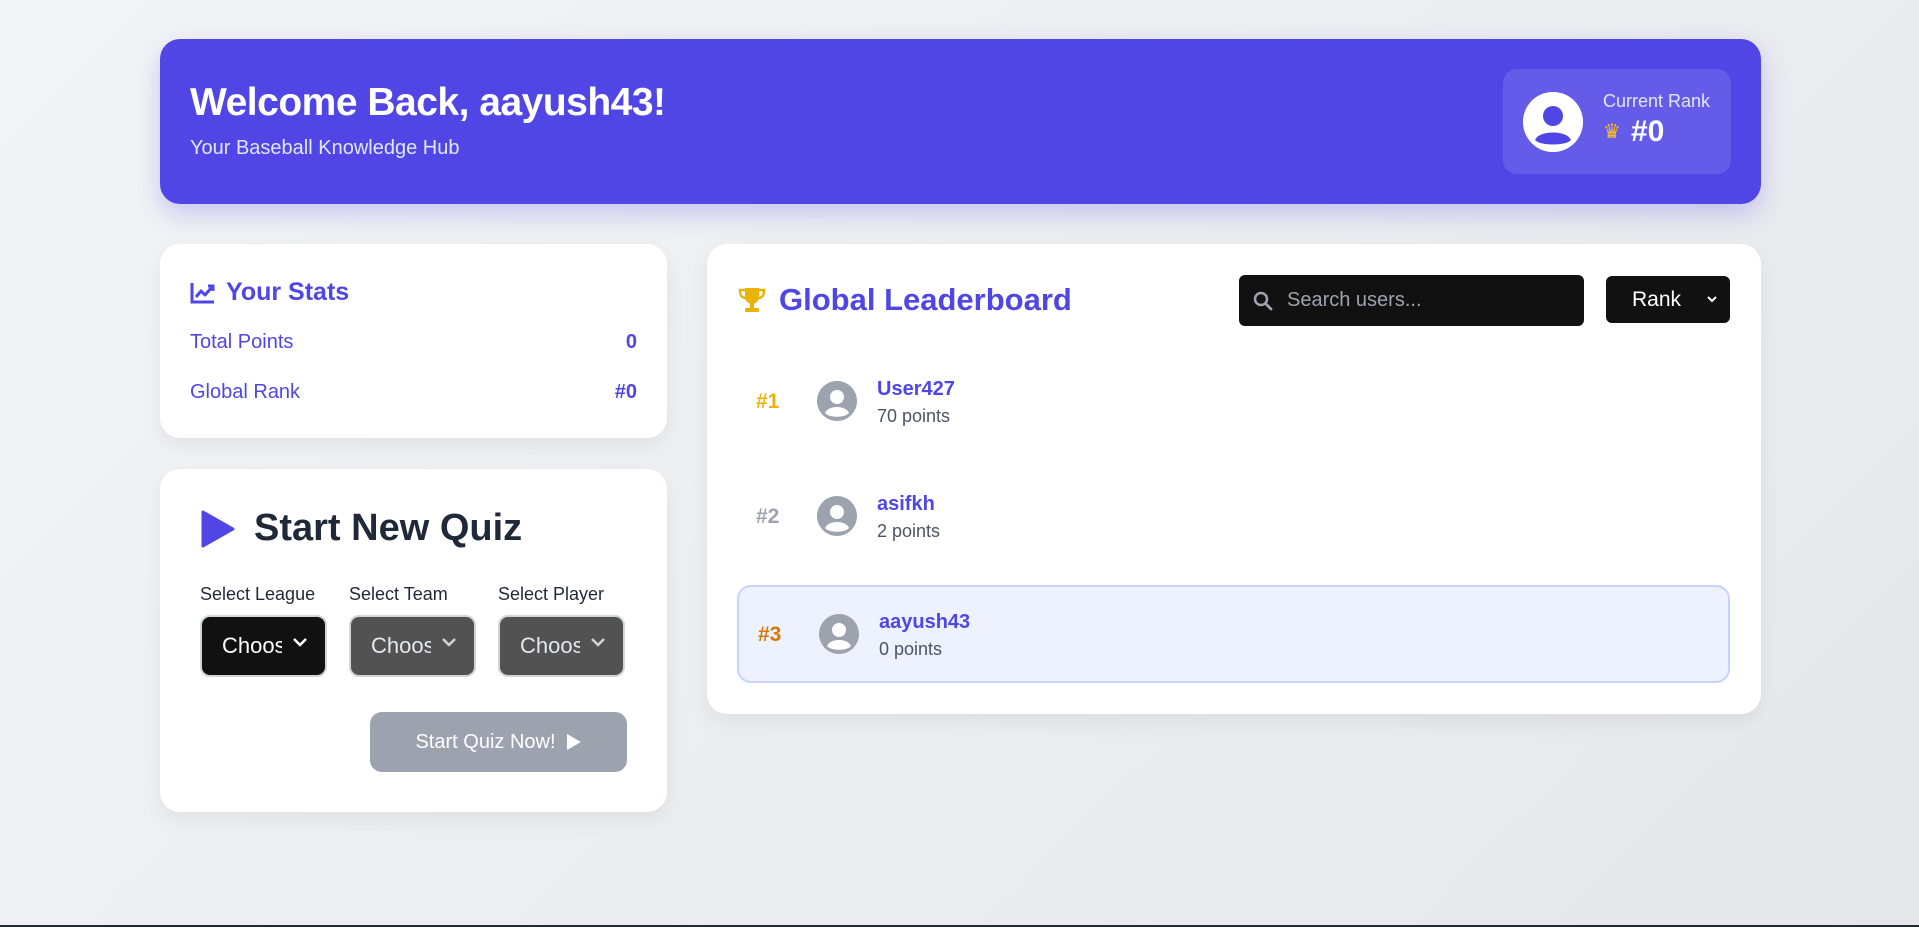 The width and height of the screenshot is (1919, 927). What do you see at coordinates (768, 401) in the screenshot?
I see `leaderboard-rank: #1` at bounding box center [768, 401].